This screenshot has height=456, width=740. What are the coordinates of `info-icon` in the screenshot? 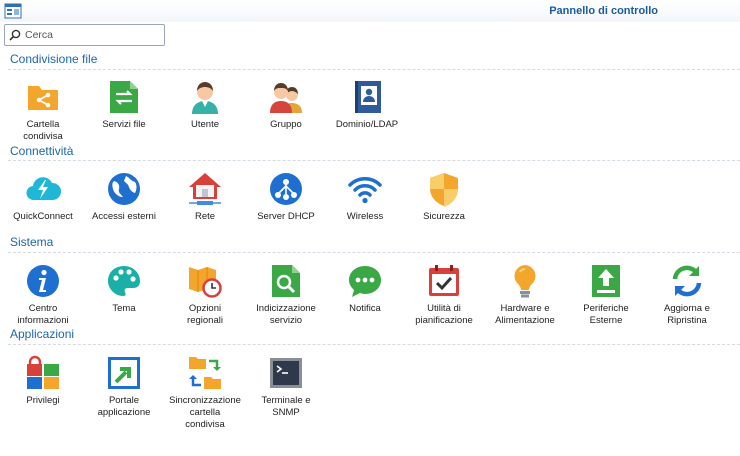 It's located at (43, 281).